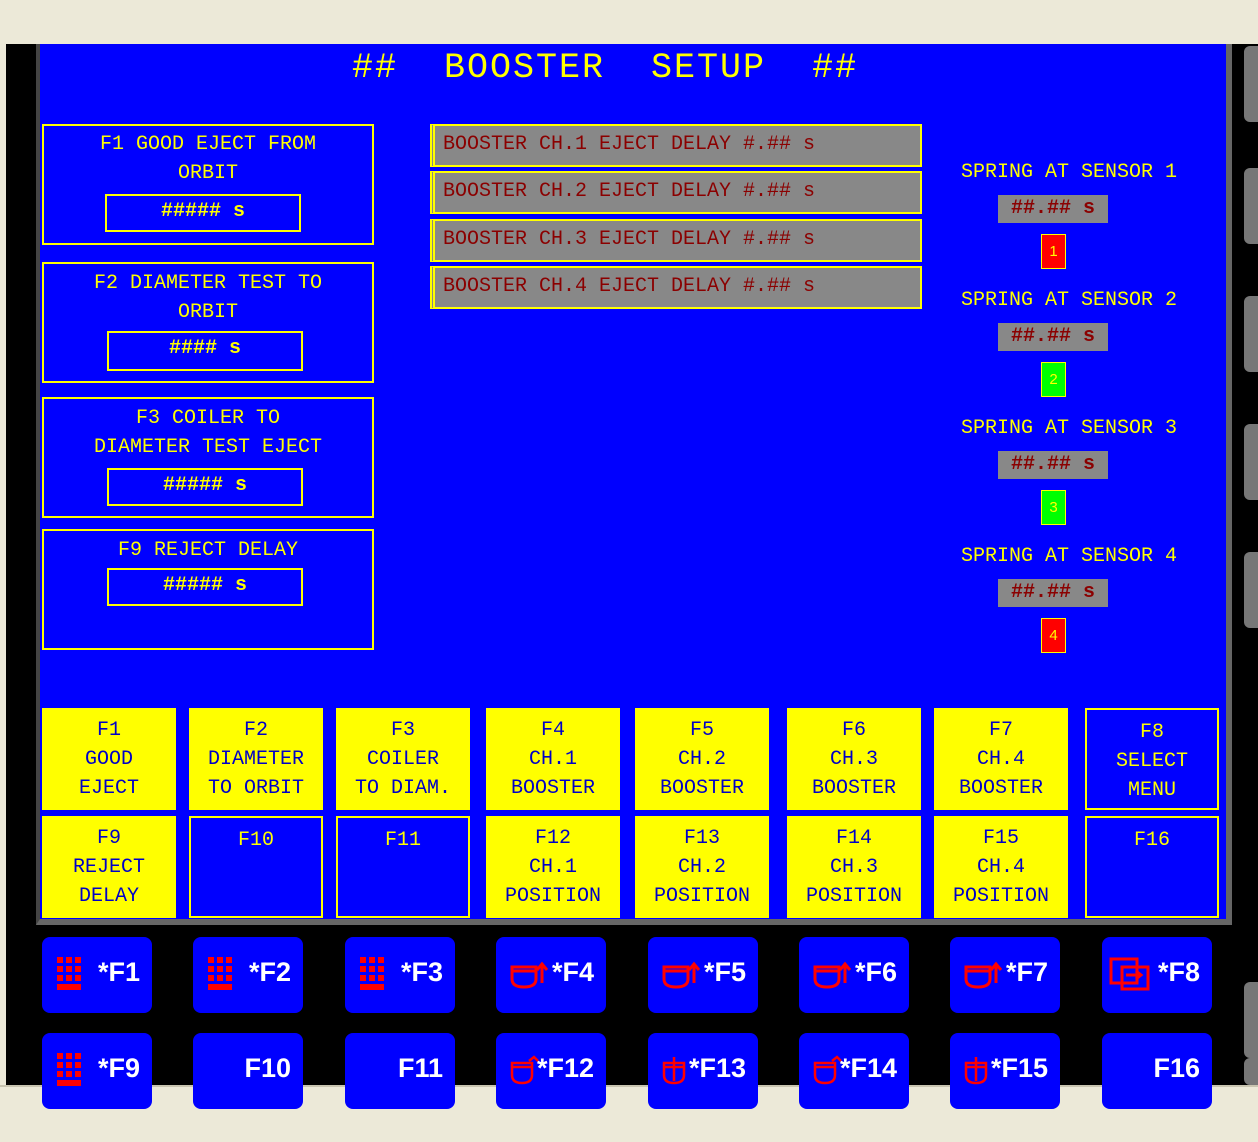  What do you see at coordinates (1019, 1068) in the screenshot?
I see `hw-key-label: *F15` at bounding box center [1019, 1068].